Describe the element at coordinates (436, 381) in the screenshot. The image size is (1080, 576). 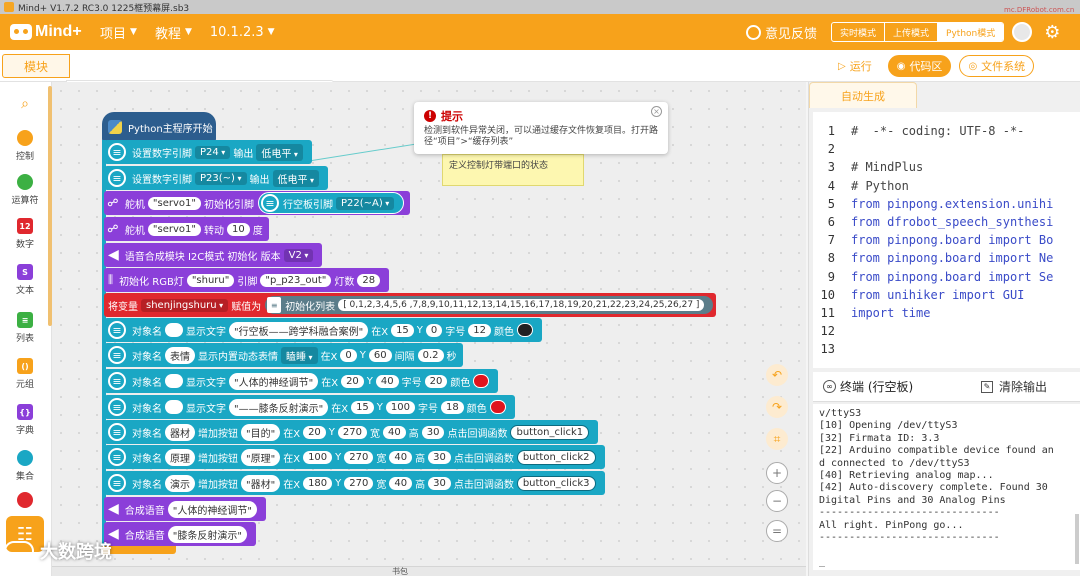
I see `font-size-input: 20` at that location.